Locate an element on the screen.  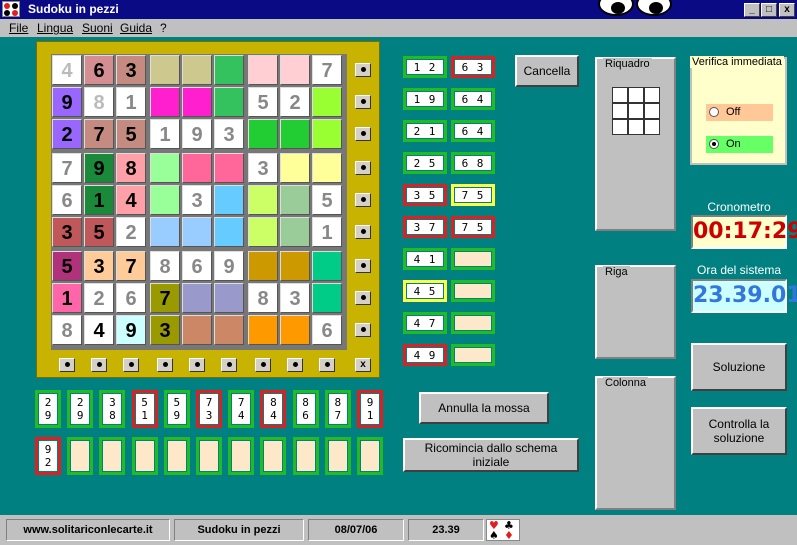
sudoku-cell-r8-c1: 1 is located at coordinates (67, 298).